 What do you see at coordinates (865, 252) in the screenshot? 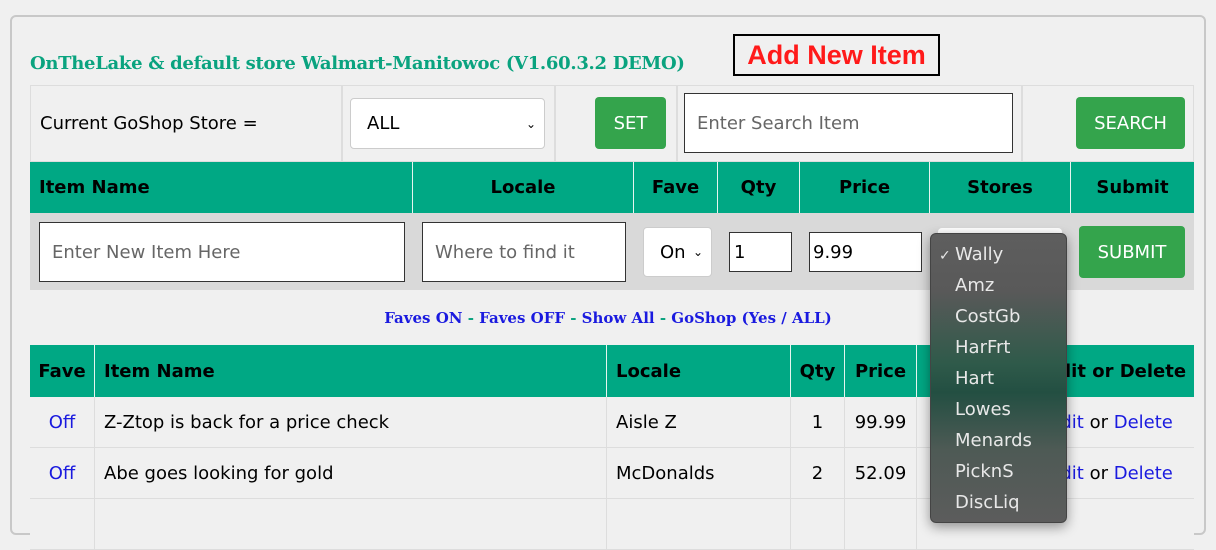
I see `price-input: 9.99` at bounding box center [865, 252].